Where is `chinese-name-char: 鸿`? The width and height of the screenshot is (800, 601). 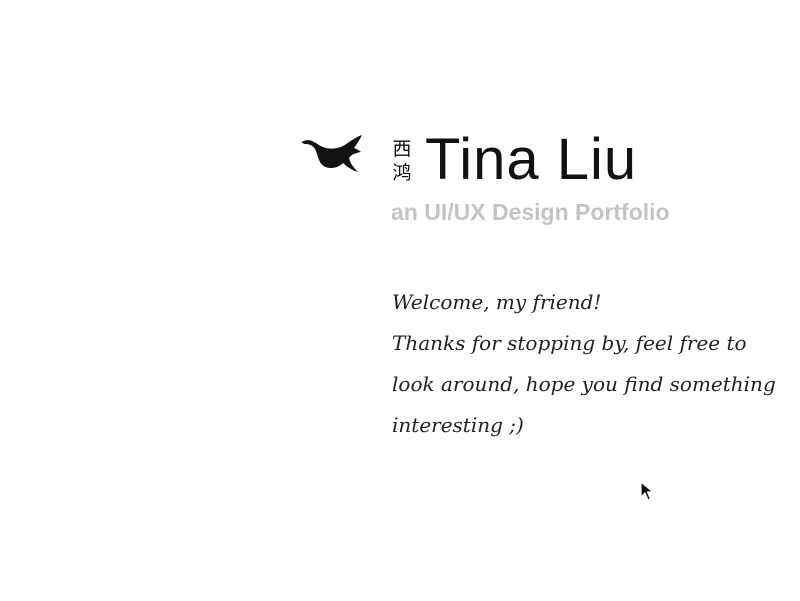 chinese-name-char: 鸿 is located at coordinates (402, 173).